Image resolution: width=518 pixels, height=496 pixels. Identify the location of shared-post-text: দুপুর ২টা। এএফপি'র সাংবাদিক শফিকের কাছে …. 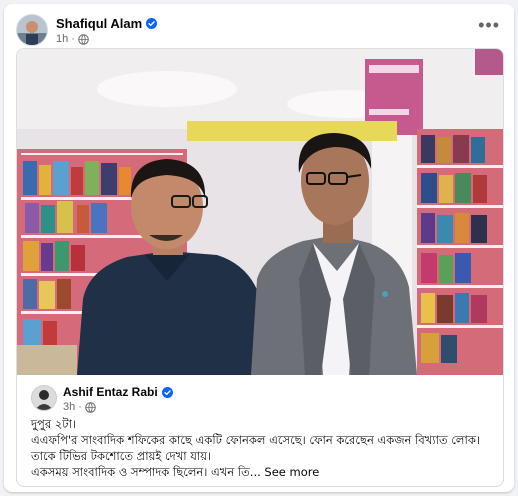
(263, 448).